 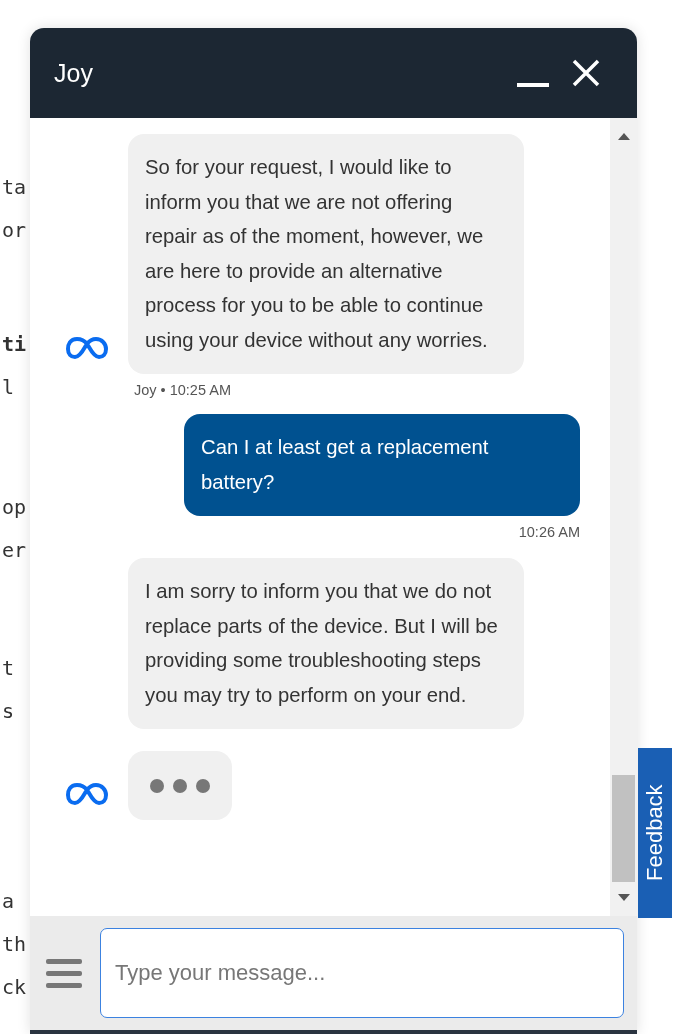 I want to click on message-time: 10:26 AM, so click(x=548, y=532).